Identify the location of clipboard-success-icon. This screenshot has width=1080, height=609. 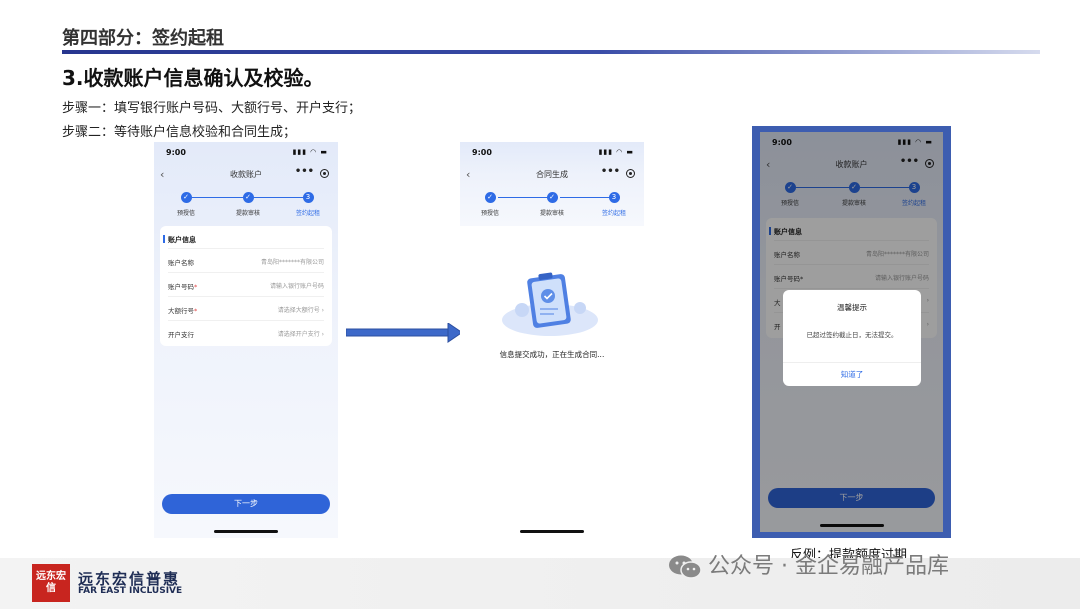
(550, 304).